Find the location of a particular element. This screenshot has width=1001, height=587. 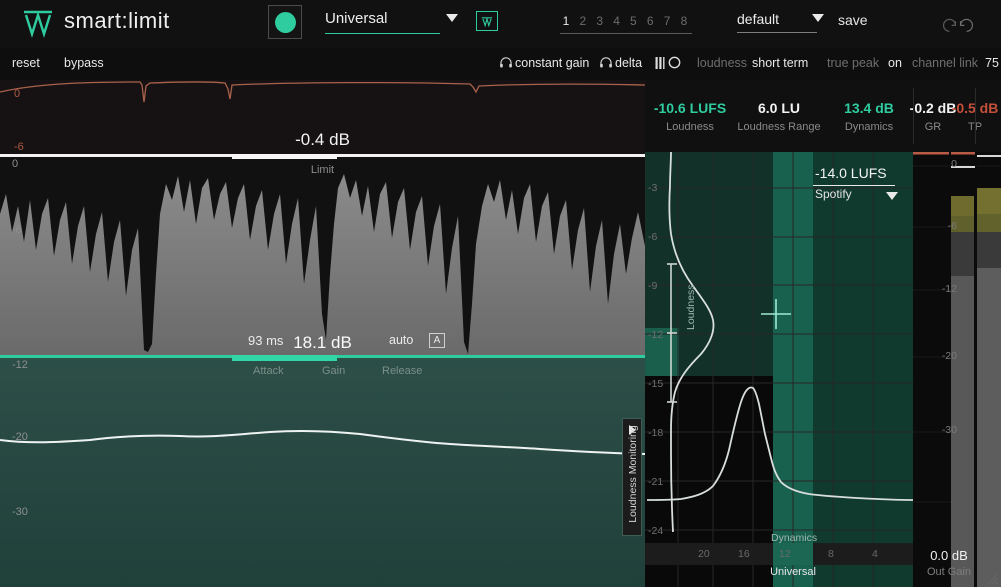

preset-underline is located at coordinates (382, 33).